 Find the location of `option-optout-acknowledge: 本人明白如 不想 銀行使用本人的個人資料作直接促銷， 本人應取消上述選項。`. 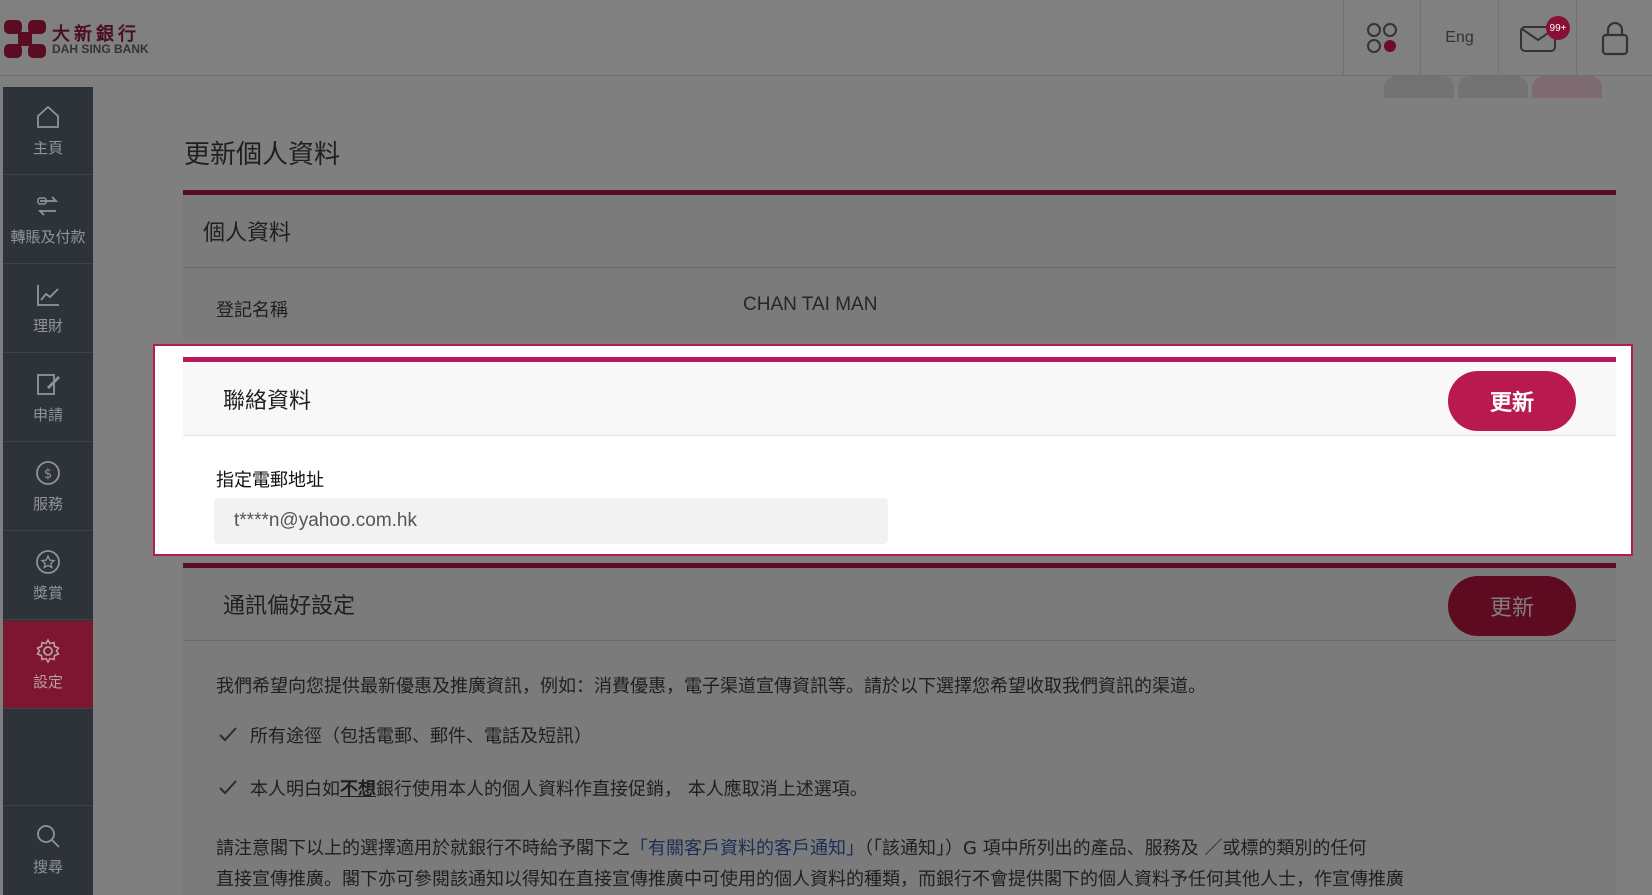

option-optout-acknowledge: 本人明白如 不想 銀行使用本人的個人資料作直接促銷， 本人應取消上述選項。 is located at coordinates (542, 788).